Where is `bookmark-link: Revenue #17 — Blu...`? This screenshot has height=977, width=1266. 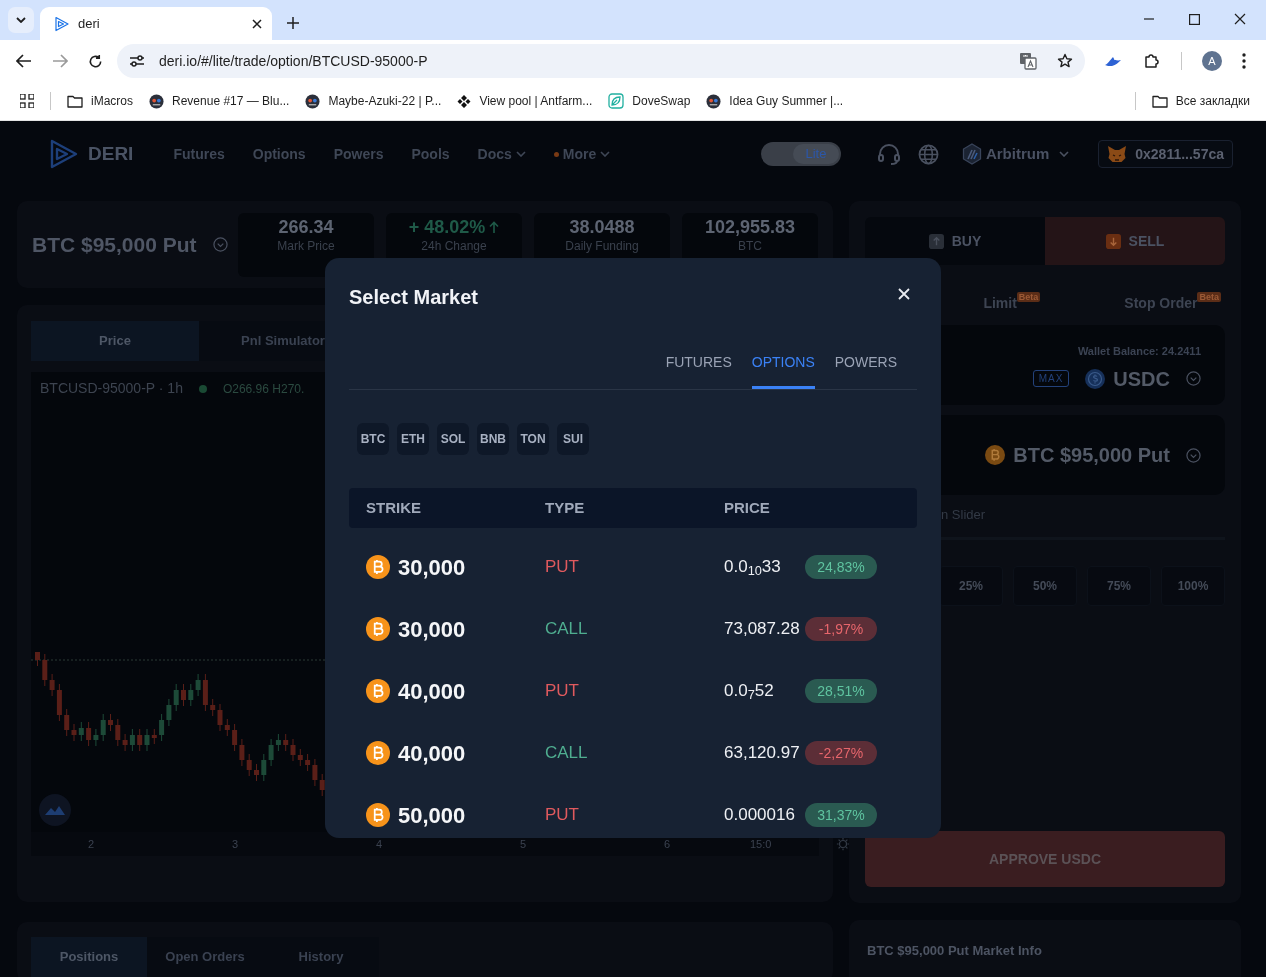 bookmark-link: Revenue #17 — Blu... is located at coordinates (219, 101).